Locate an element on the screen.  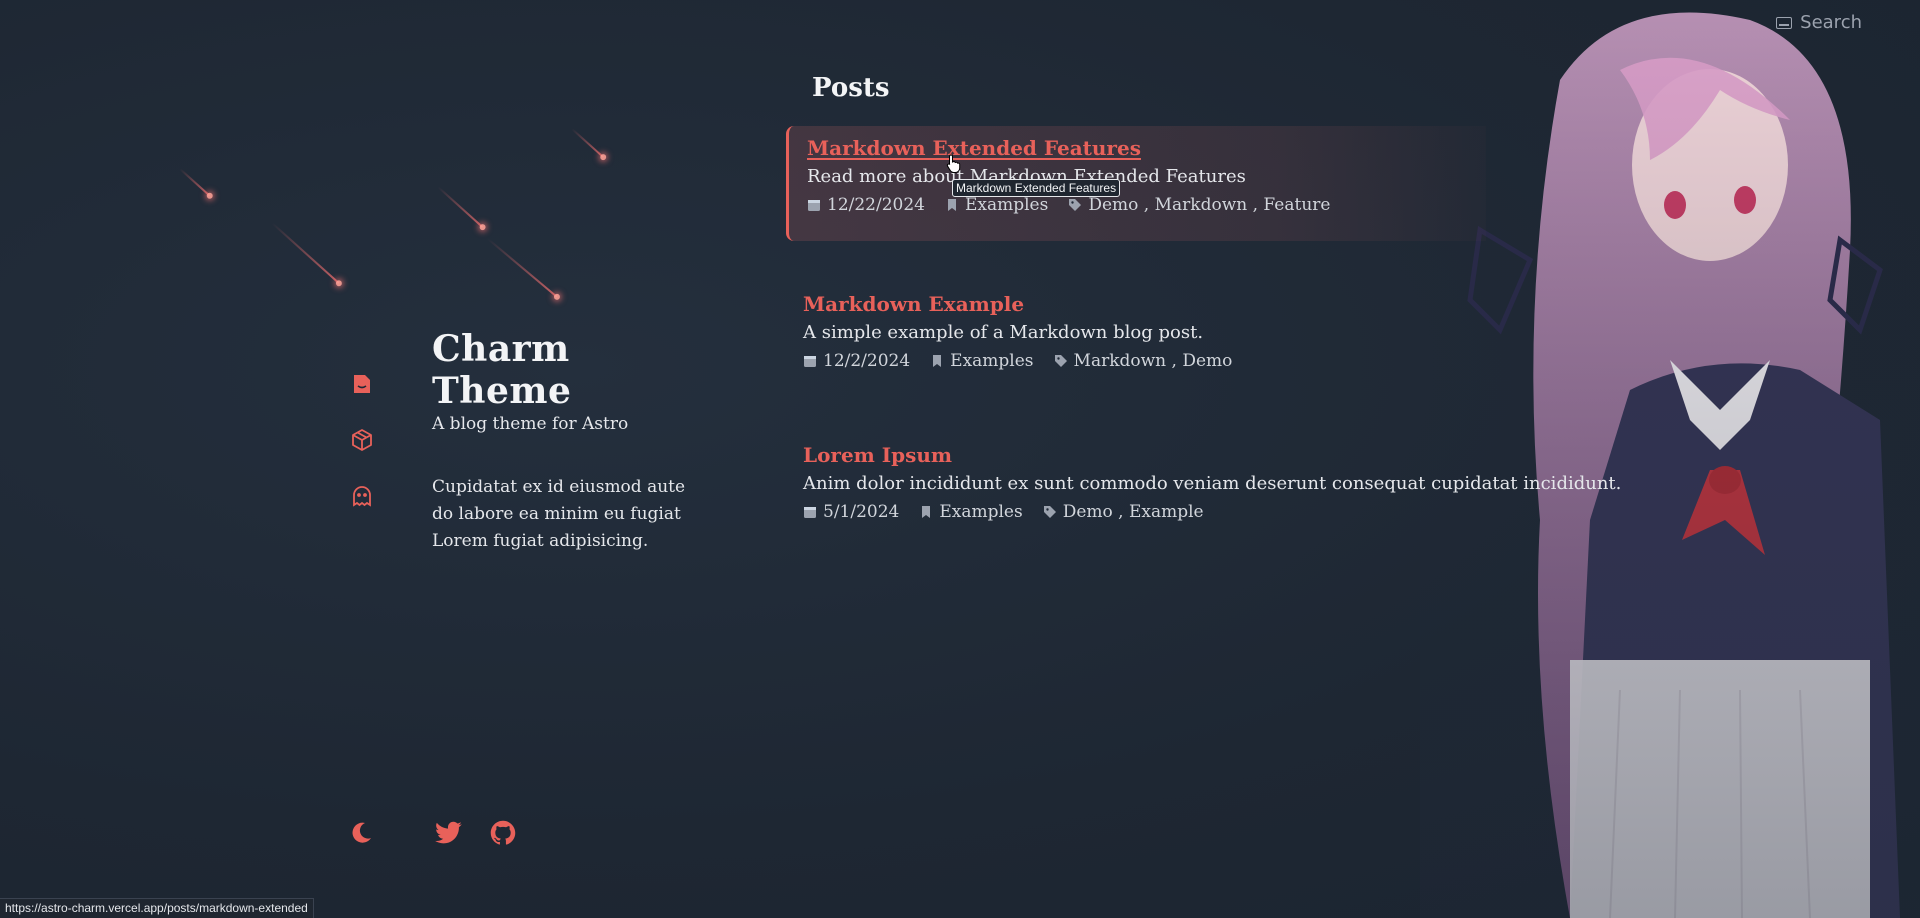
site-title: Charm Theme is located at coordinates (502, 370).